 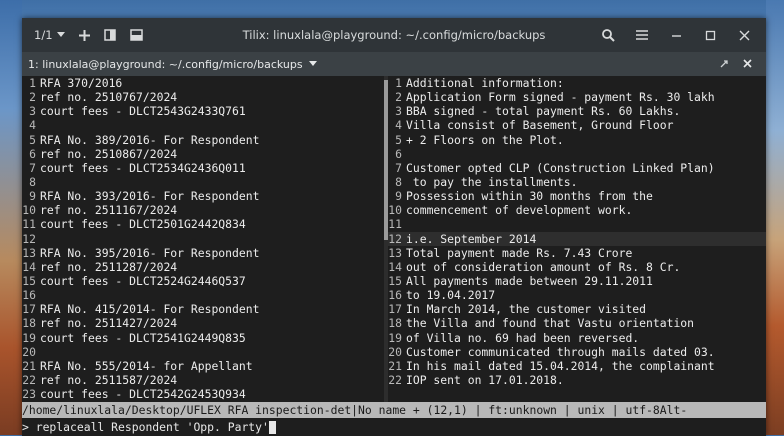 What do you see at coordinates (577, 83) in the screenshot?
I see `editor-line: 1 Additional information:` at bounding box center [577, 83].